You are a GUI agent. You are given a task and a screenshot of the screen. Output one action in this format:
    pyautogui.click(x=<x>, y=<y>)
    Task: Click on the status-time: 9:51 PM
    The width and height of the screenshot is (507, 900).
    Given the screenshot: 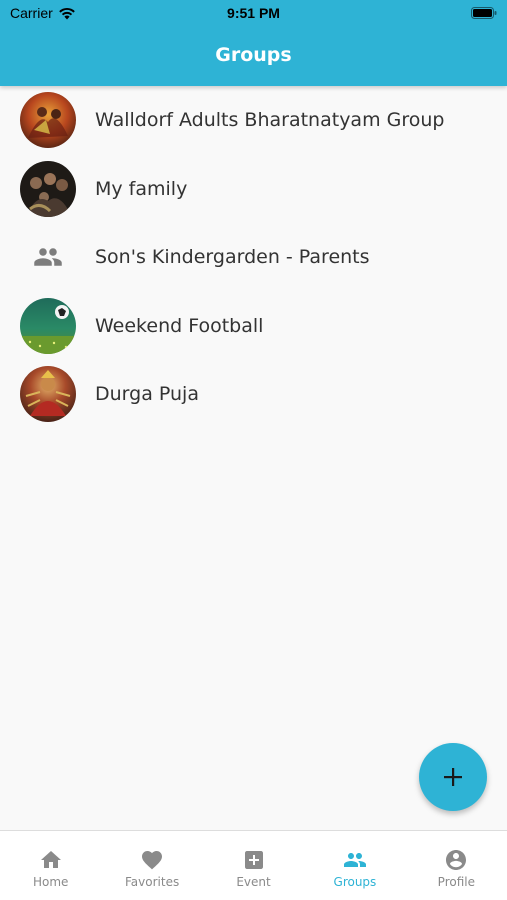 What is the action you would take?
    pyautogui.click(x=253, y=13)
    